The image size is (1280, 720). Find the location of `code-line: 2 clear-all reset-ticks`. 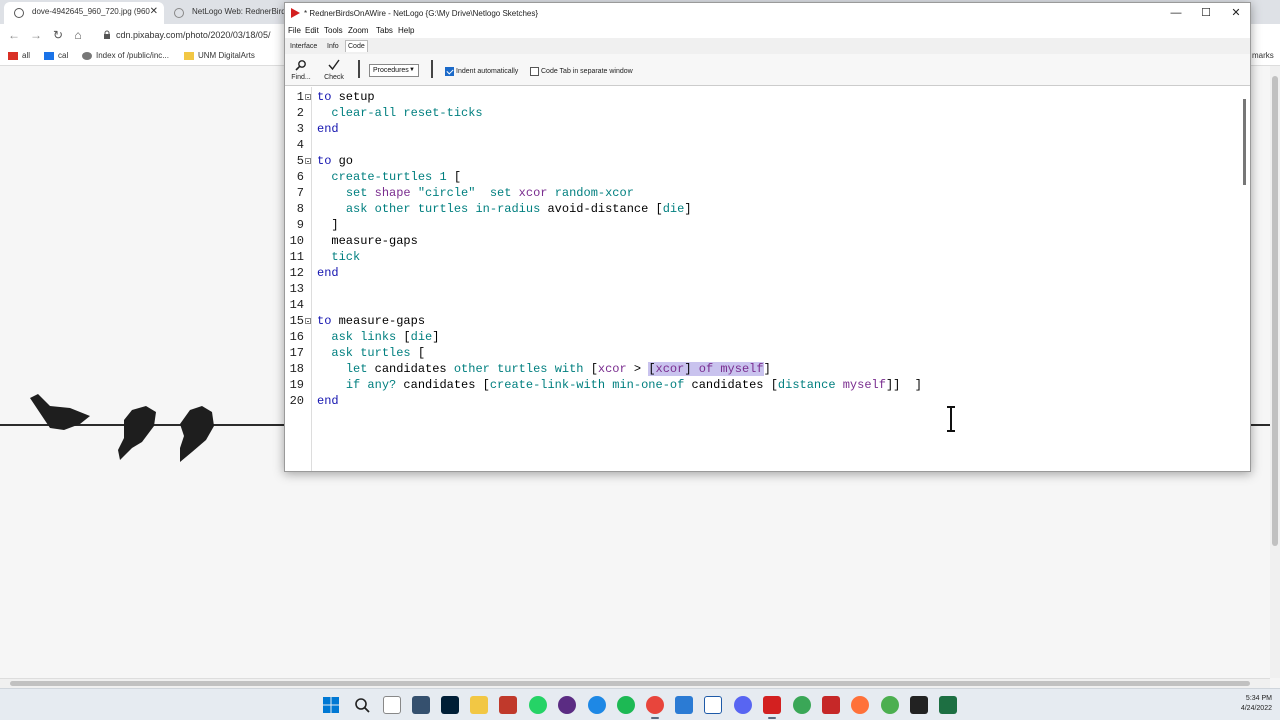

code-line: 2 clear-all reset-ticks is located at coordinates (760, 113).